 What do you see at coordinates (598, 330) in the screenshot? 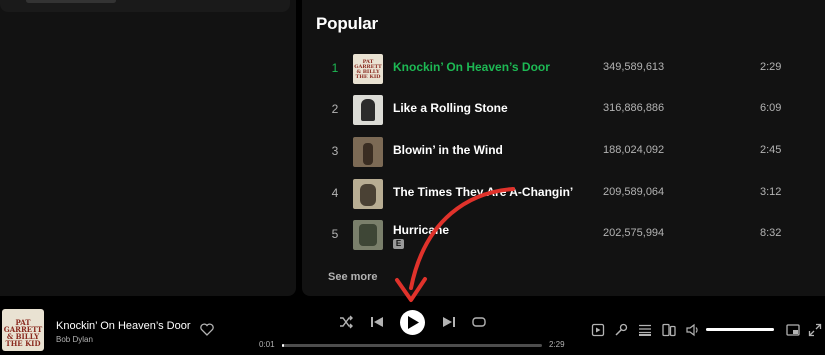
I see `now-playing-view-icon` at bounding box center [598, 330].